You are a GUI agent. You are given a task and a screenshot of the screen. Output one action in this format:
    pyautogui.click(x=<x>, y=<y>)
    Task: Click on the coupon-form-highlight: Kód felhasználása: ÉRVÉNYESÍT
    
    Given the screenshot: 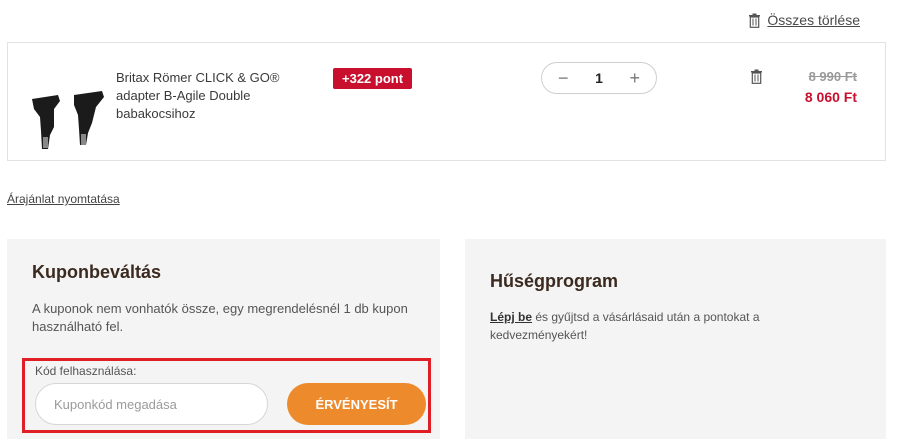 What is the action you would take?
    pyautogui.click(x=226, y=395)
    